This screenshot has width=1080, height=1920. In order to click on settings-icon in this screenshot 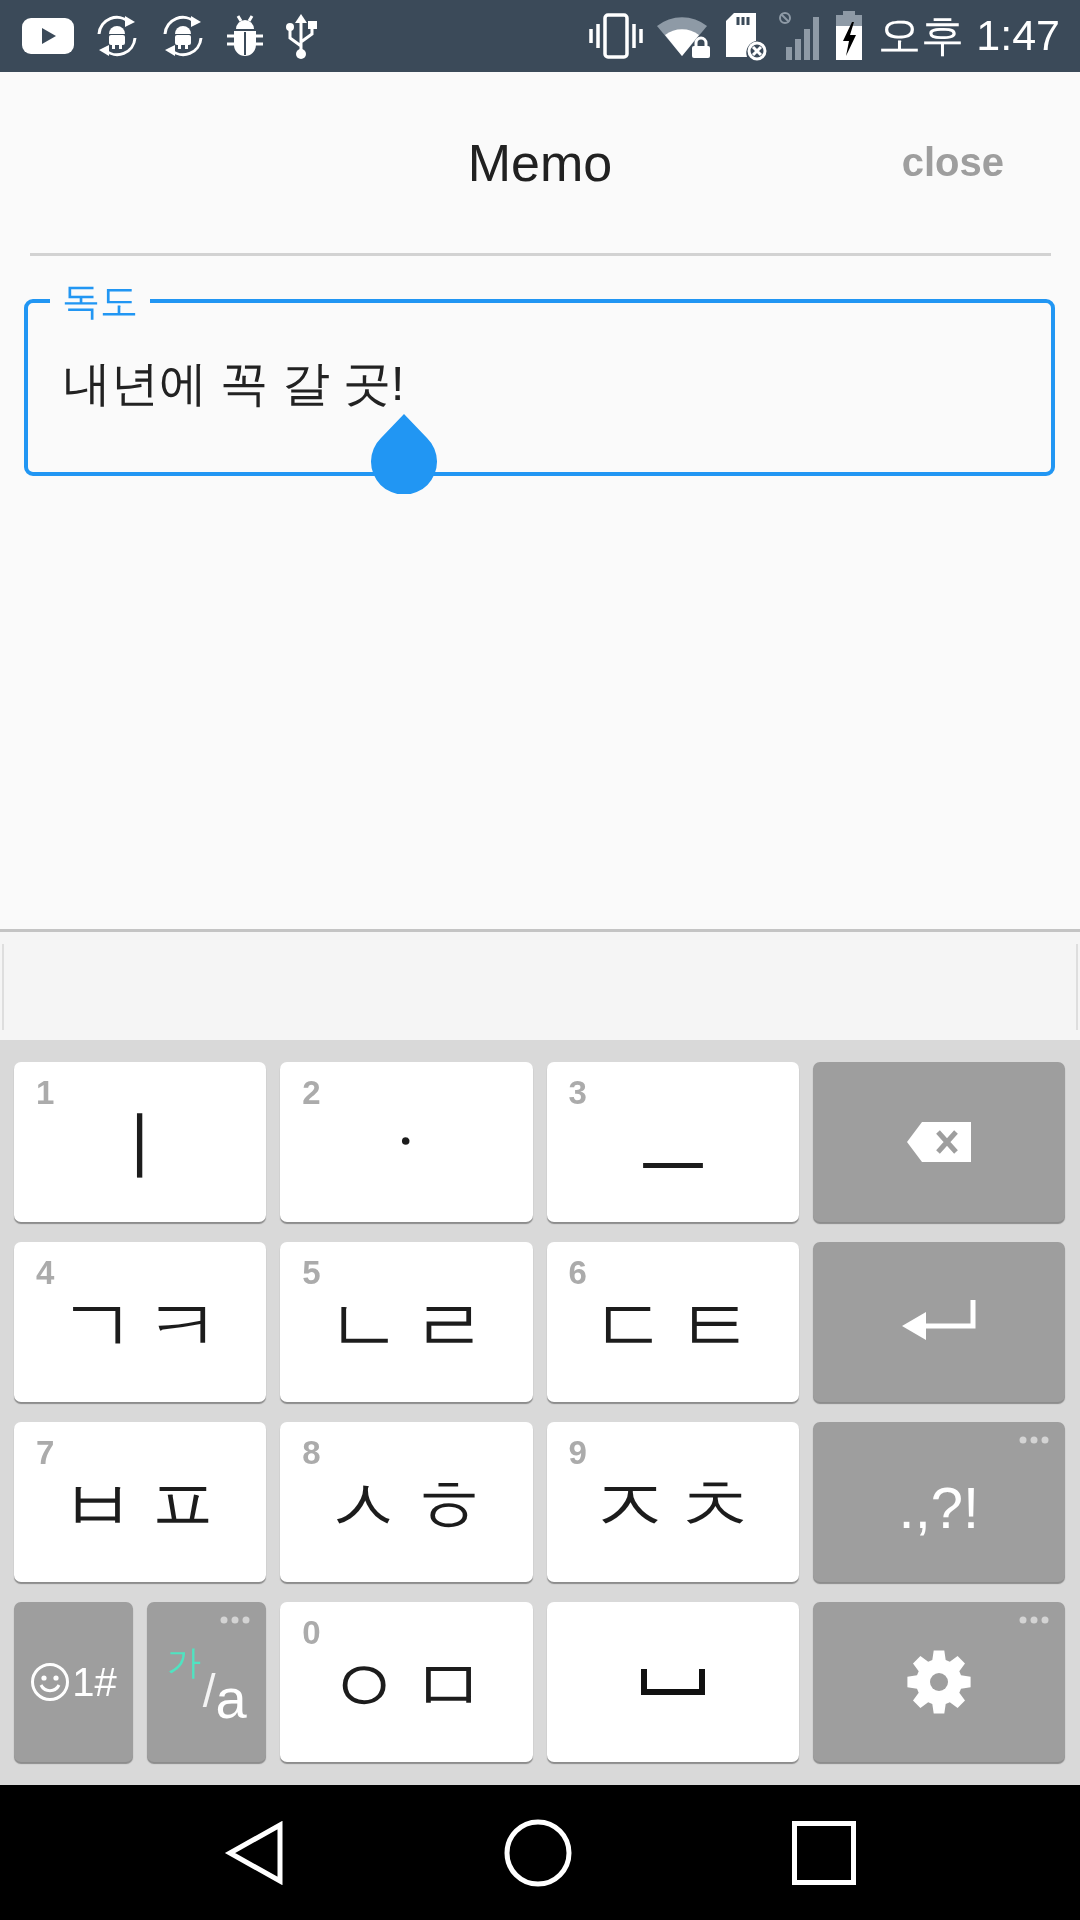, I will do `click(938, 1682)`.